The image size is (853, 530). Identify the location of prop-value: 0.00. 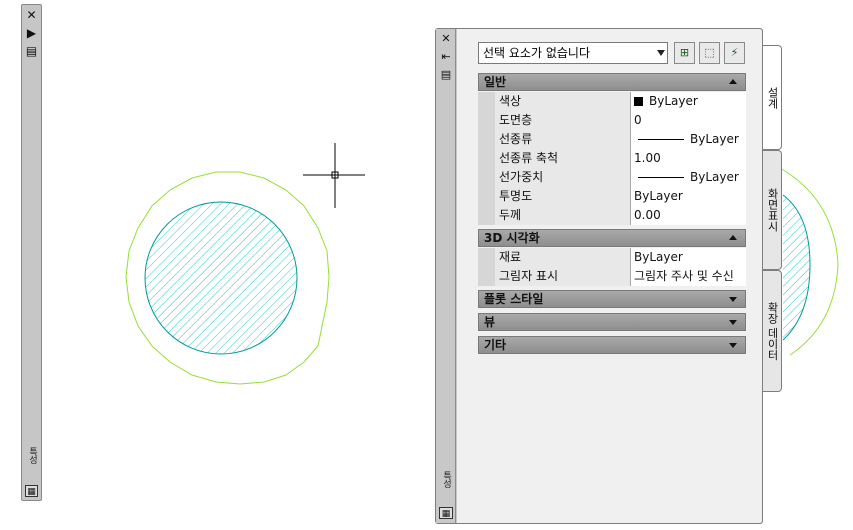
(688, 215).